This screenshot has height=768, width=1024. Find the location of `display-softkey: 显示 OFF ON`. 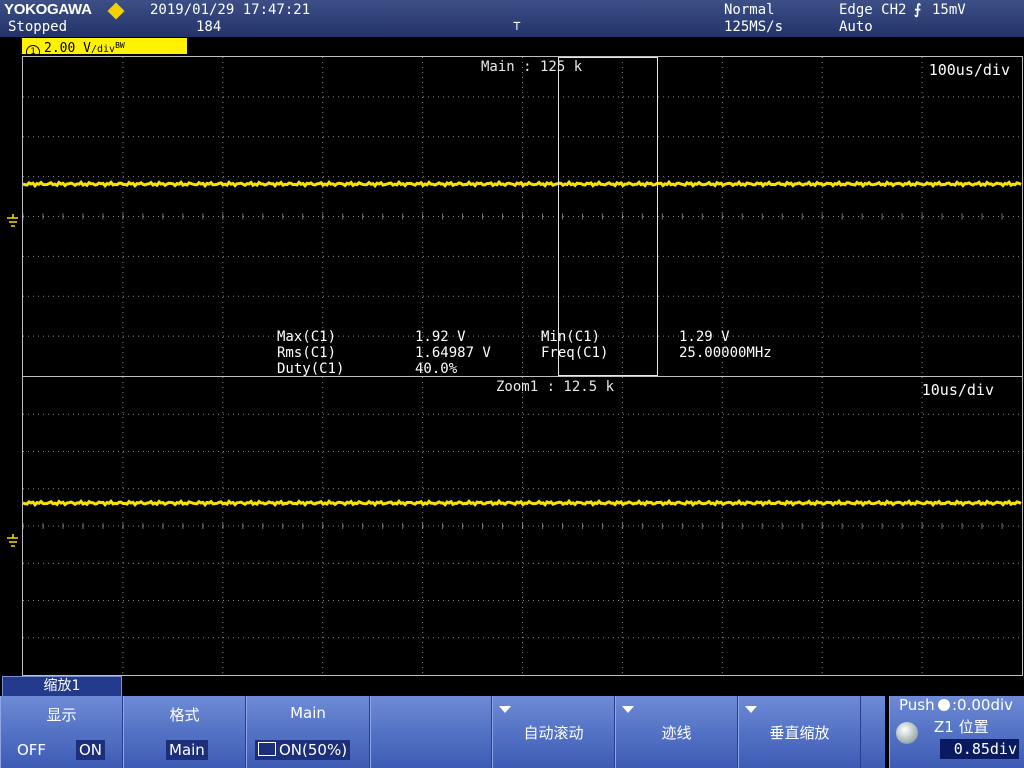

display-softkey: 显示 OFF ON is located at coordinates (61, 732).